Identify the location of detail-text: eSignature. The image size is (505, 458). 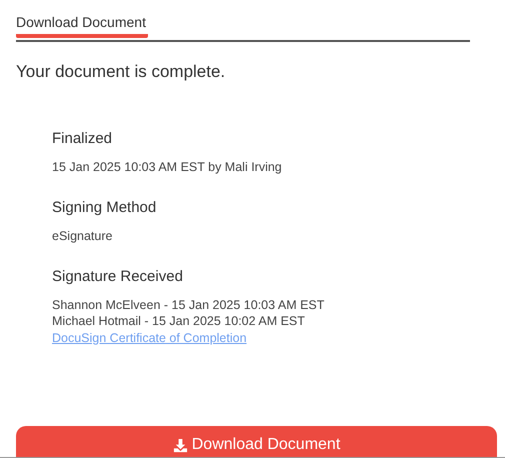
(83, 236).